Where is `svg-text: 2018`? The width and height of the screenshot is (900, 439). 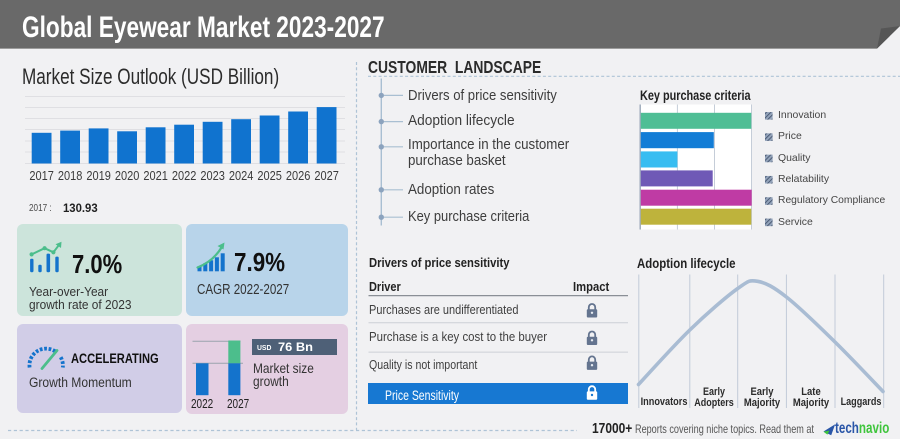
svg-text: 2018 is located at coordinates (70, 176).